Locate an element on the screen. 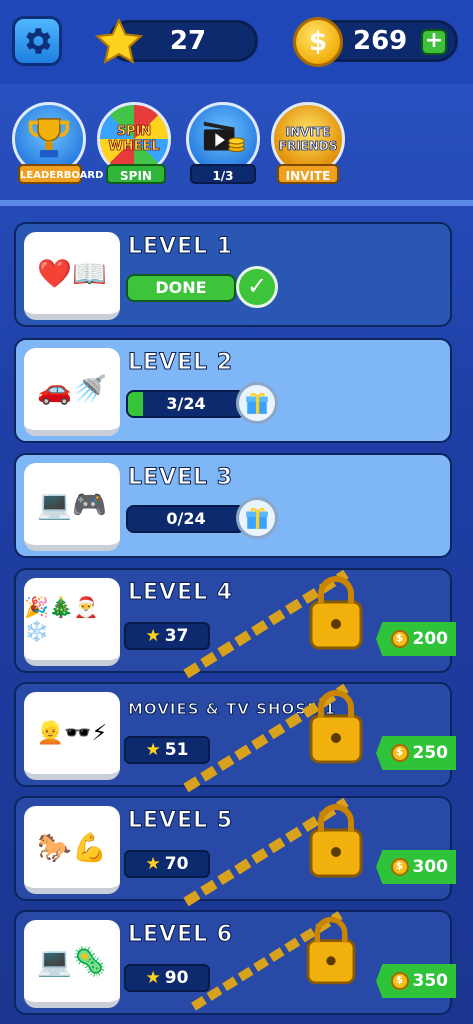 The width and height of the screenshot is (473, 1024). level-status: DONE is located at coordinates (181, 287).